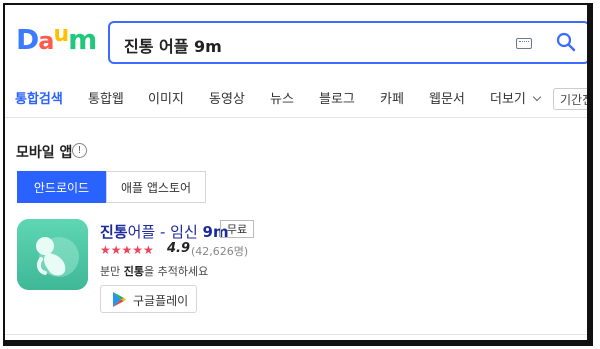  I want to click on rating-count: (42,626명), so click(220, 251).